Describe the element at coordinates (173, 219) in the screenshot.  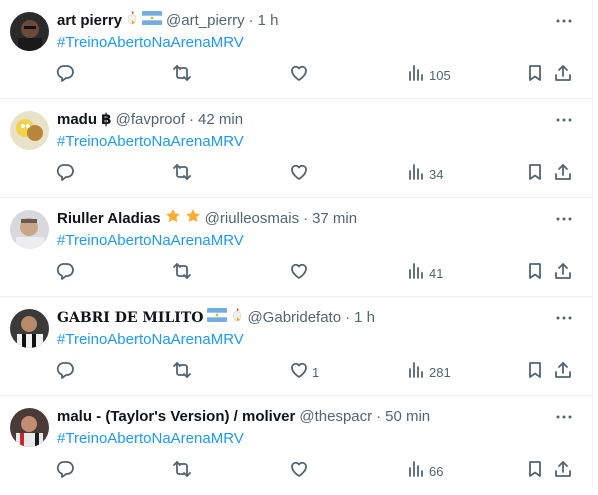
I see `star-emoji` at that location.